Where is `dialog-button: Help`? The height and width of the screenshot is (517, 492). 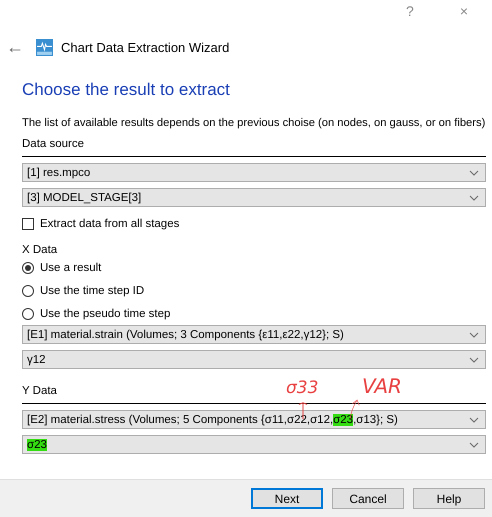
dialog-button: Help is located at coordinates (449, 498).